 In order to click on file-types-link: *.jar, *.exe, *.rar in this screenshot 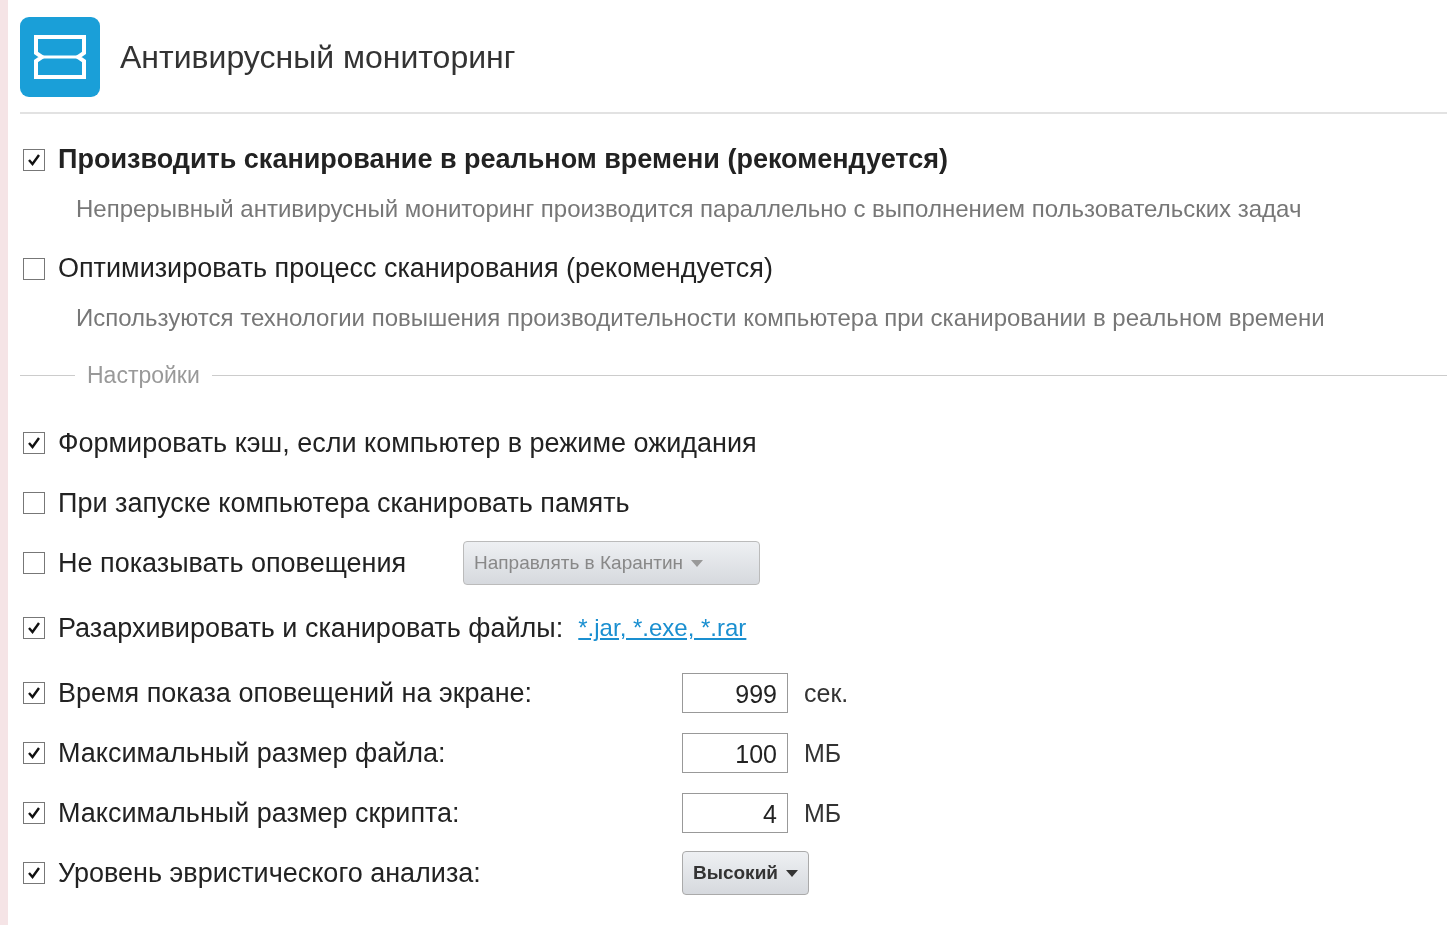, I will do `click(662, 628)`.